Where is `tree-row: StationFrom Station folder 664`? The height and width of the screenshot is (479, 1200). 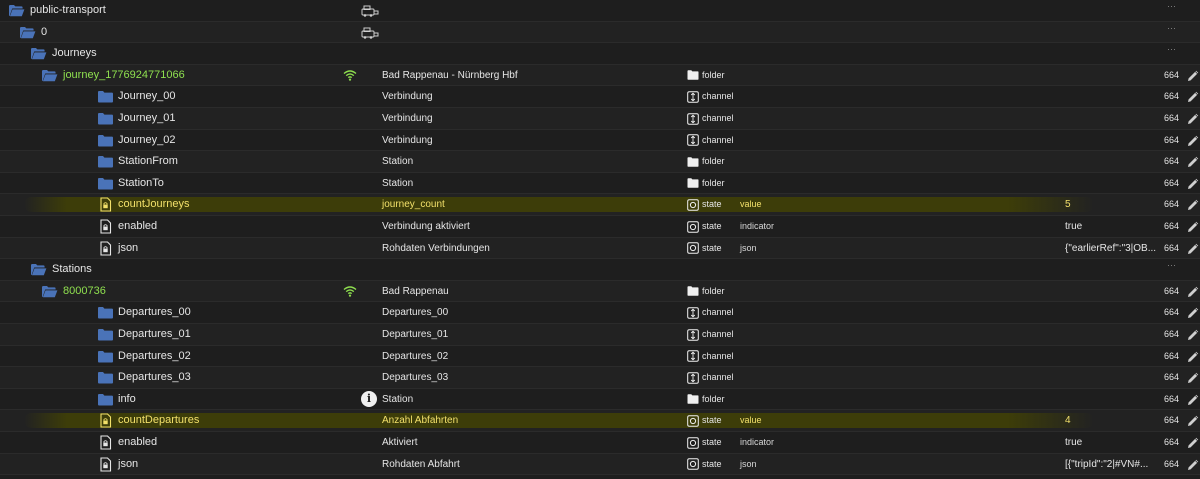 tree-row: StationFrom Station folder 664 is located at coordinates (600, 162).